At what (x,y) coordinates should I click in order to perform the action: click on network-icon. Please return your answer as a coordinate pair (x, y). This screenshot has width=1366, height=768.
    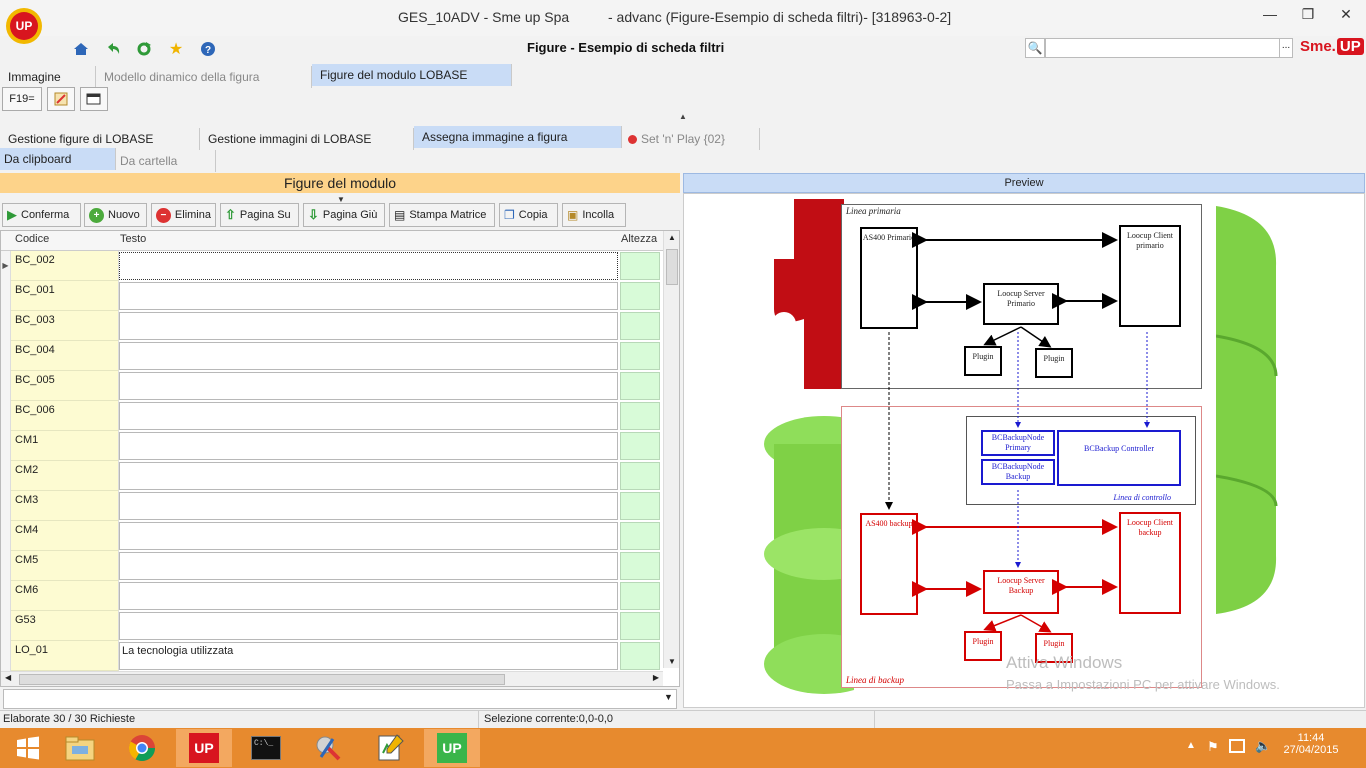
    Looking at the image, I should click on (1237, 746).